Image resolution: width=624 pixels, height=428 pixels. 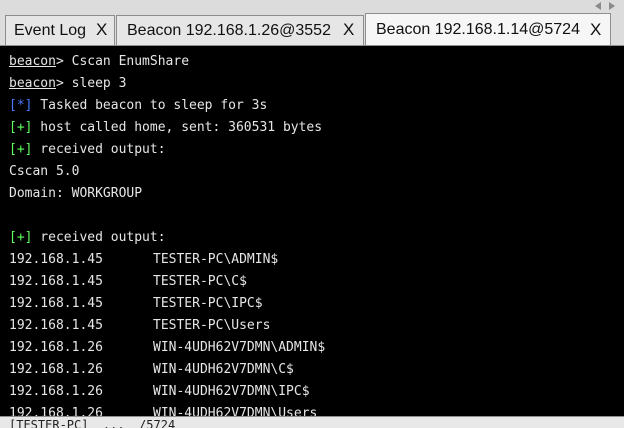 What do you see at coordinates (150, 105) in the screenshot?
I see `message: Tasked beacon to sleep for 3s` at bounding box center [150, 105].